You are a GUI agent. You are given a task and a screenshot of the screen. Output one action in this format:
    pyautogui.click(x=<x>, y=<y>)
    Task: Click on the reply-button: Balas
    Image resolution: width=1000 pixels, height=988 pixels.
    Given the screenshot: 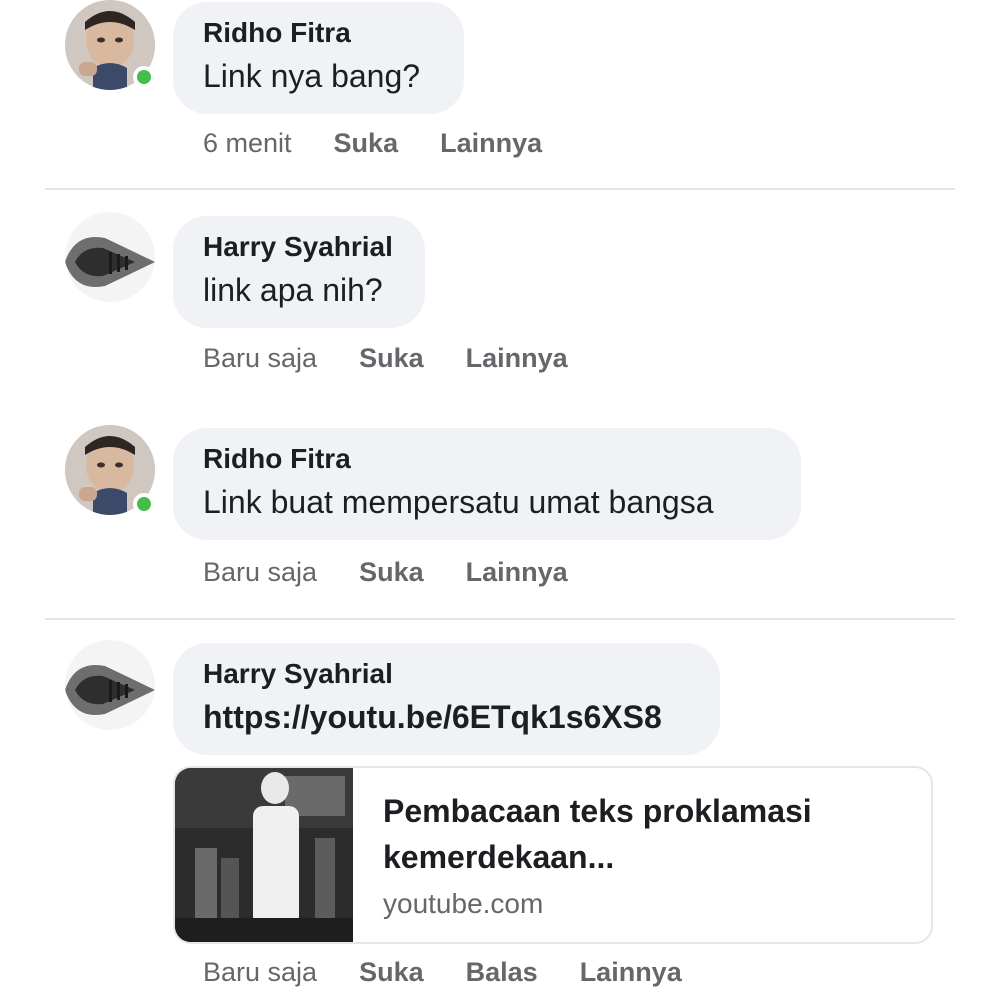 What is the action you would take?
    pyautogui.click(x=502, y=972)
    